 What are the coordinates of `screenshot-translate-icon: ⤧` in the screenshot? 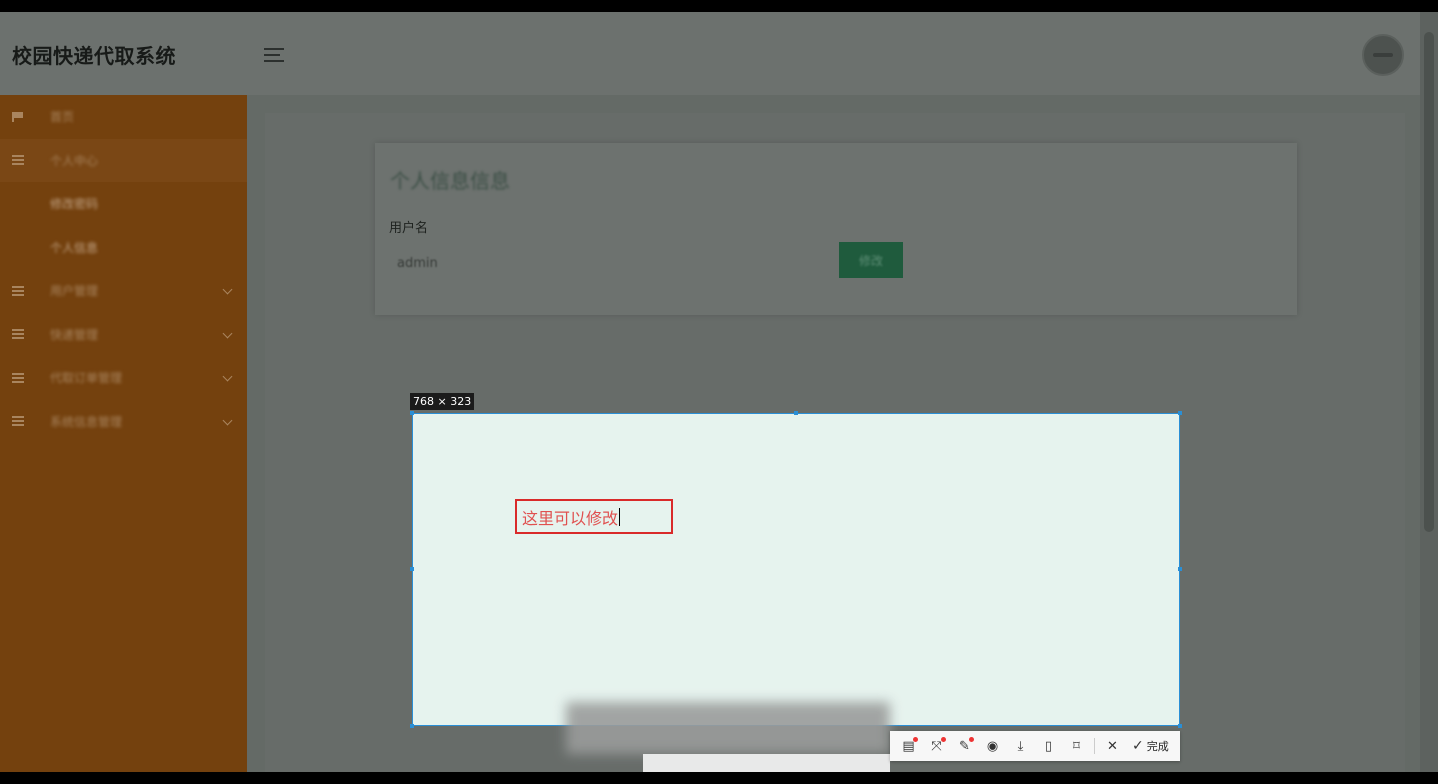 It's located at (936, 746).